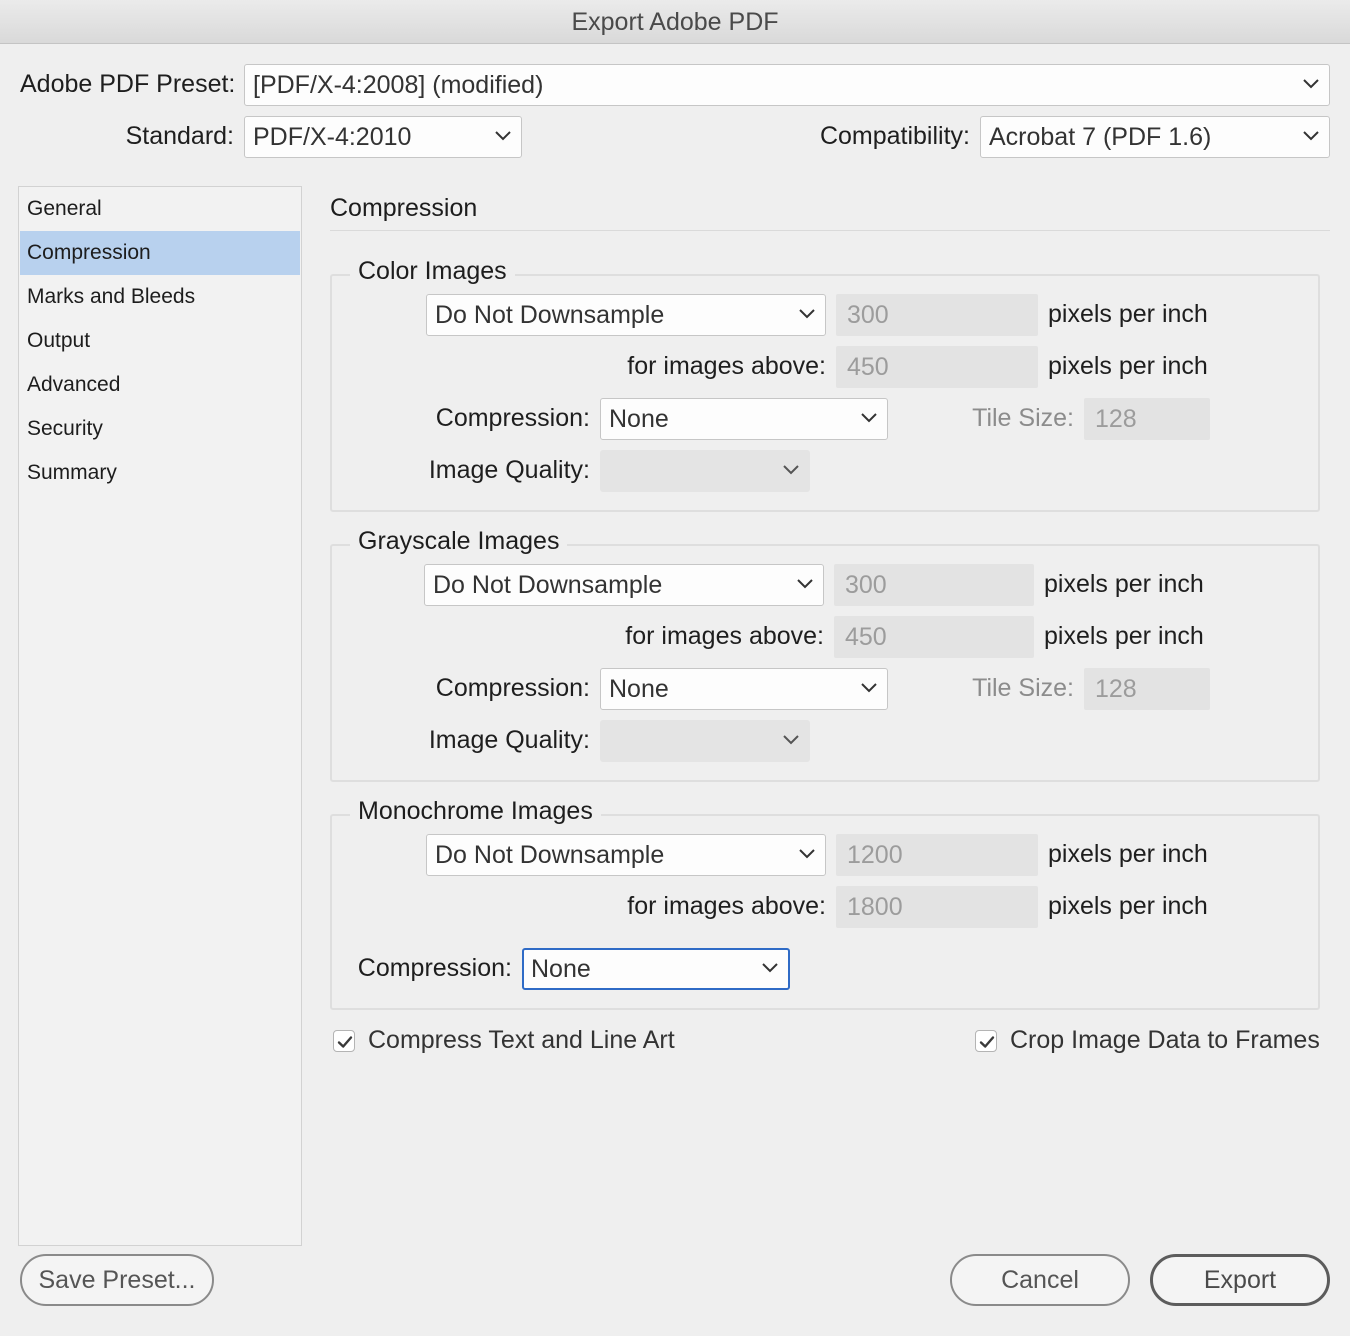  Describe the element at coordinates (830, 230) in the screenshot. I see `section-divider` at that location.